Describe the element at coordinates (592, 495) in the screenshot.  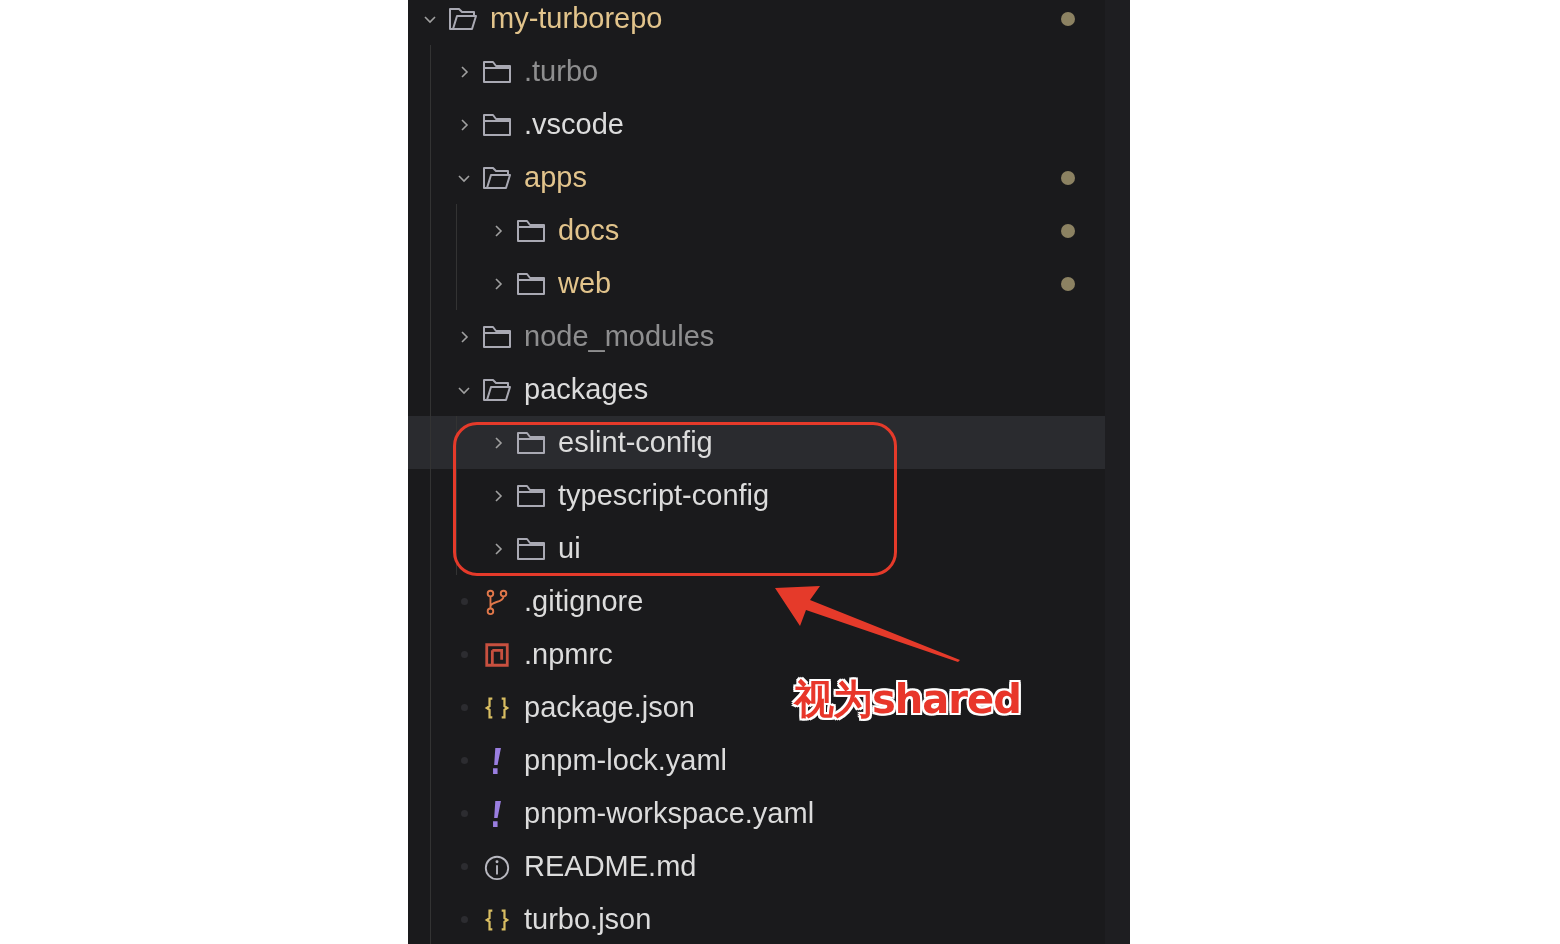
I see `tree-item: typescript-config` at that location.